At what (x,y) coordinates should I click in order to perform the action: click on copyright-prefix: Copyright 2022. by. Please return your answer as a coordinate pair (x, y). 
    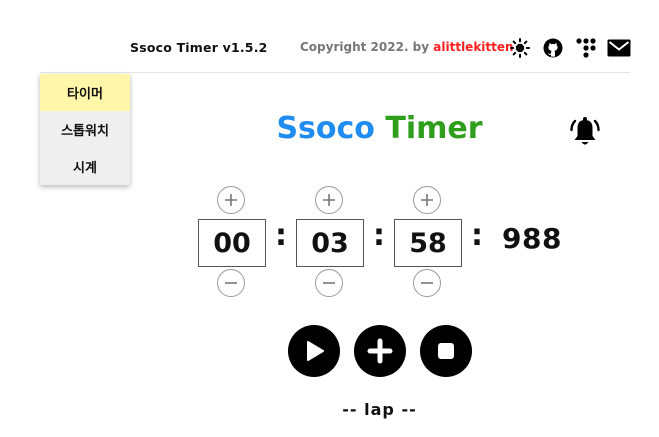
    Looking at the image, I should click on (367, 47).